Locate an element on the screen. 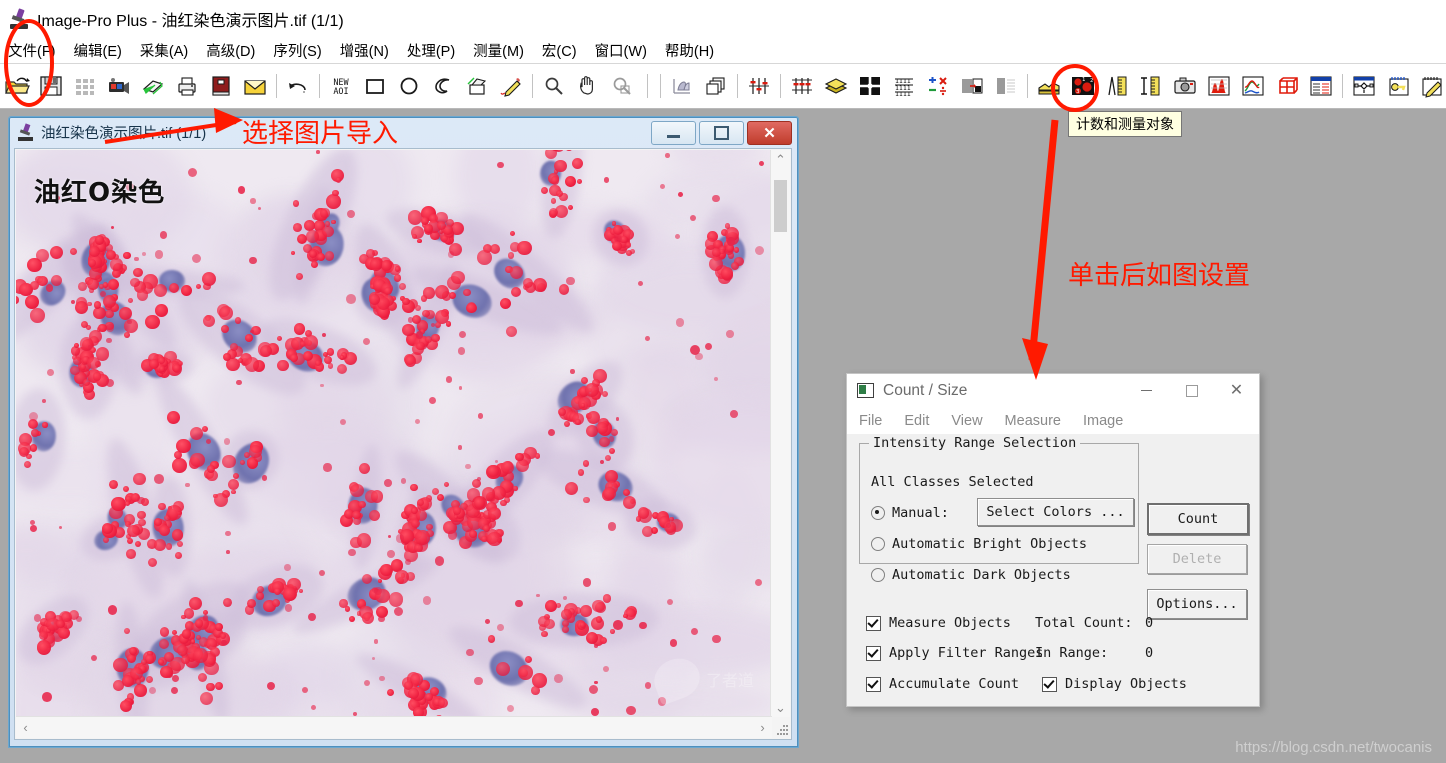  radio-automatic-dark-indicator is located at coordinates (878, 575).